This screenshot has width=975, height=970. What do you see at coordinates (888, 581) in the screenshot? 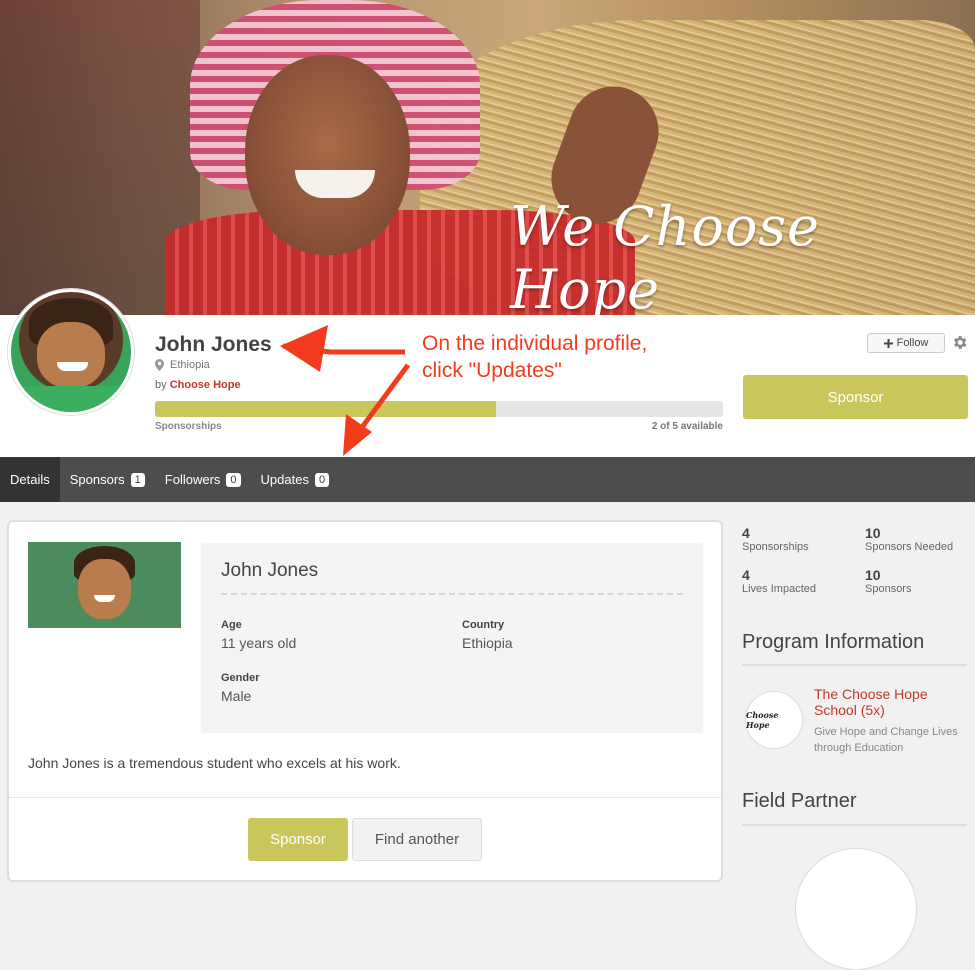
I see `stat-sponsors: 10 Sponsors` at bounding box center [888, 581].